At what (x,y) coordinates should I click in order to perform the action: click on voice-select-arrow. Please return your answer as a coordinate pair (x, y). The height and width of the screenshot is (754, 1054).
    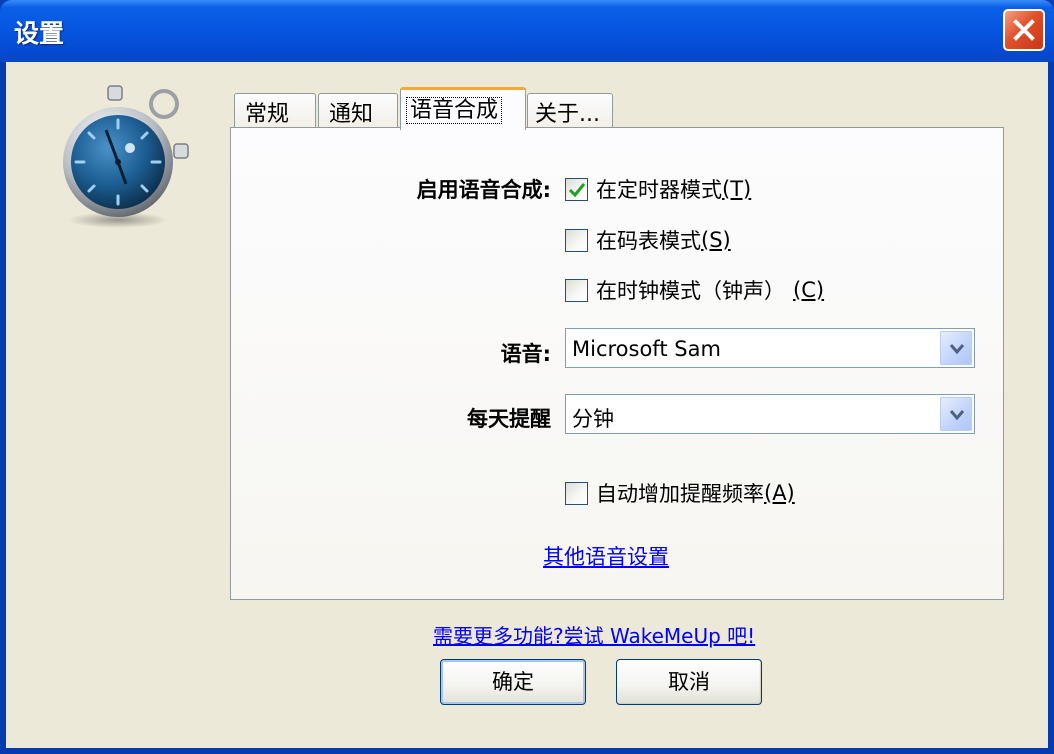
    Looking at the image, I should click on (956, 348).